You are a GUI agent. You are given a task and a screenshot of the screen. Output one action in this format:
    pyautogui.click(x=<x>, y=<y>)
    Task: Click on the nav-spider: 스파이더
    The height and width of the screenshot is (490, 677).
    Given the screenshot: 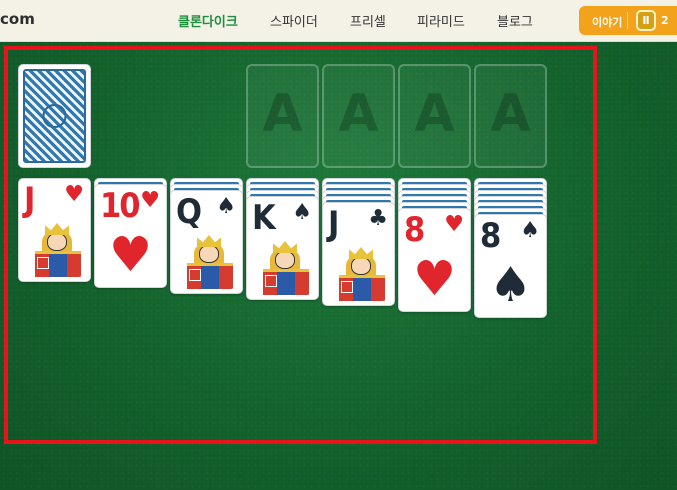 What is the action you would take?
    pyautogui.click(x=294, y=20)
    